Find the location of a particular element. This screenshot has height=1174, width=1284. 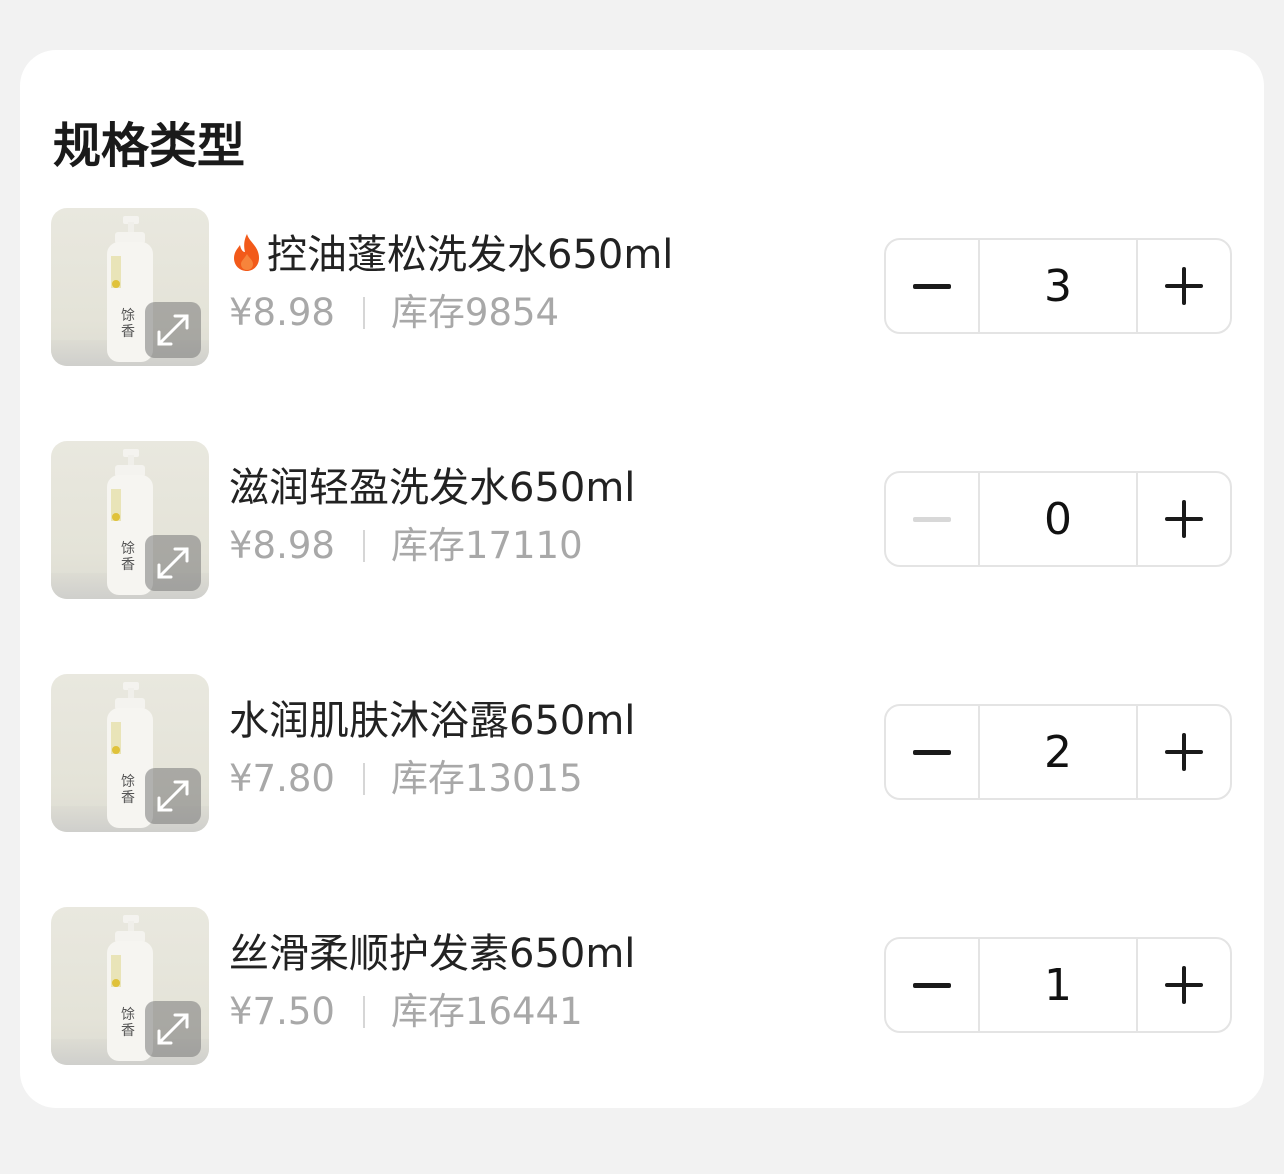

quantity-stepper: 1 is located at coordinates (1058, 985).